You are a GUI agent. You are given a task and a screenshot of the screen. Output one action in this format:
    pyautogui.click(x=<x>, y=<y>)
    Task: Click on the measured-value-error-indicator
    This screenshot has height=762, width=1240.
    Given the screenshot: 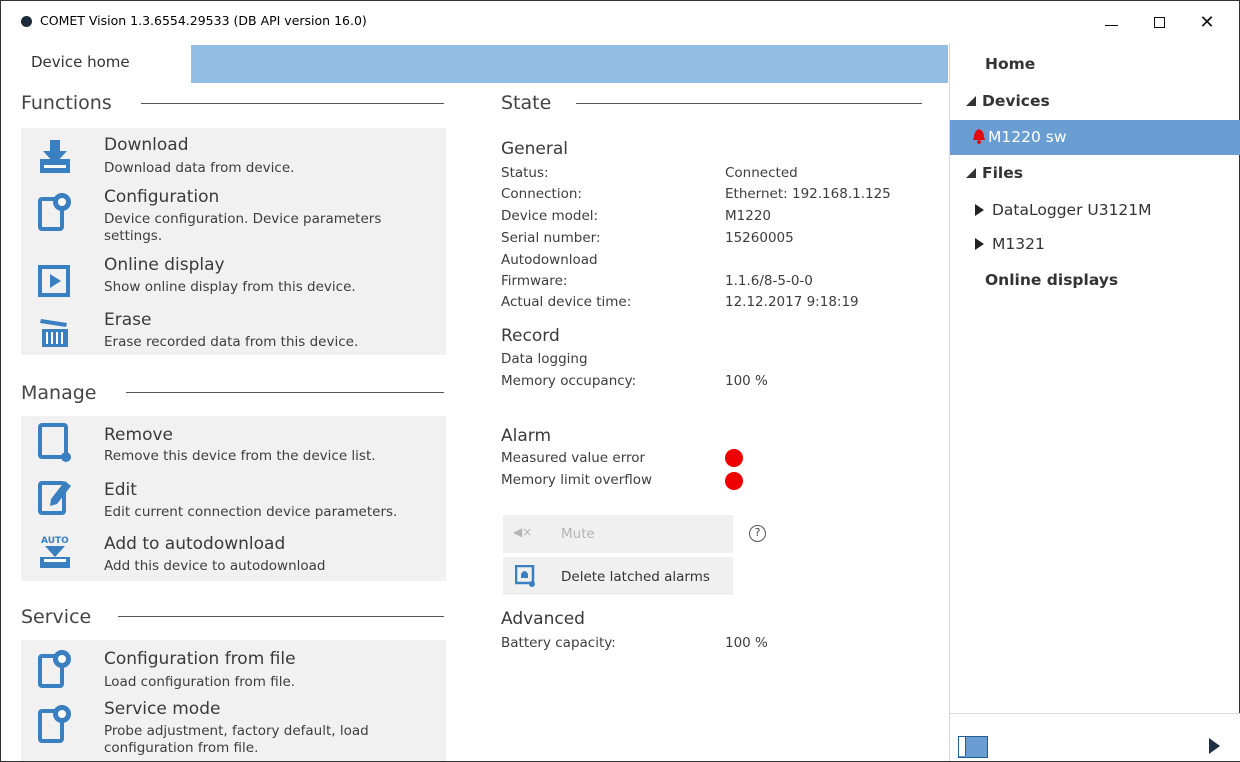 What is the action you would take?
    pyautogui.click(x=734, y=458)
    